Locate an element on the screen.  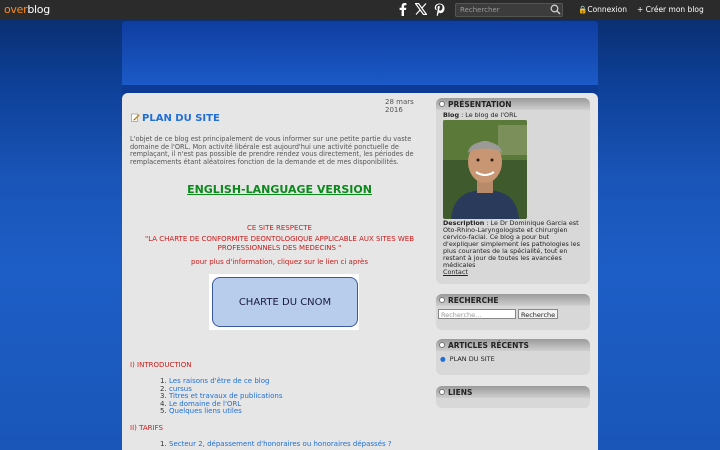
blog-header-banner is located at coordinates (360, 57).